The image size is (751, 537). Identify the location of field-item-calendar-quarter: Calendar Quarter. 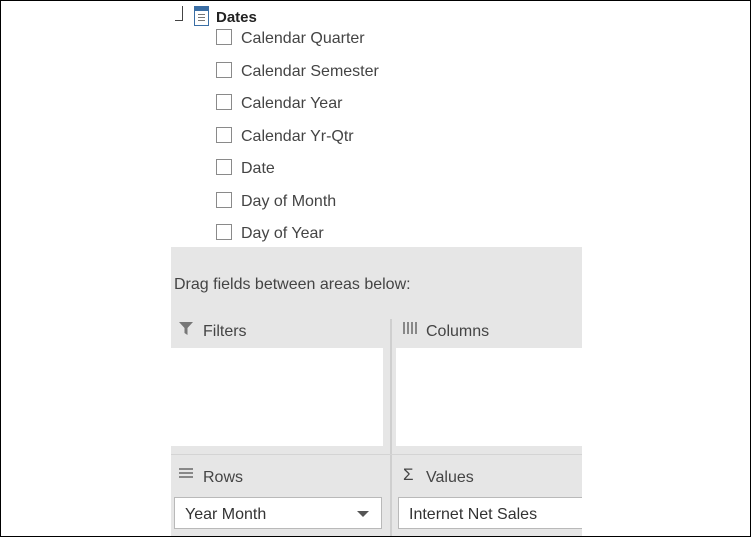
(386, 41).